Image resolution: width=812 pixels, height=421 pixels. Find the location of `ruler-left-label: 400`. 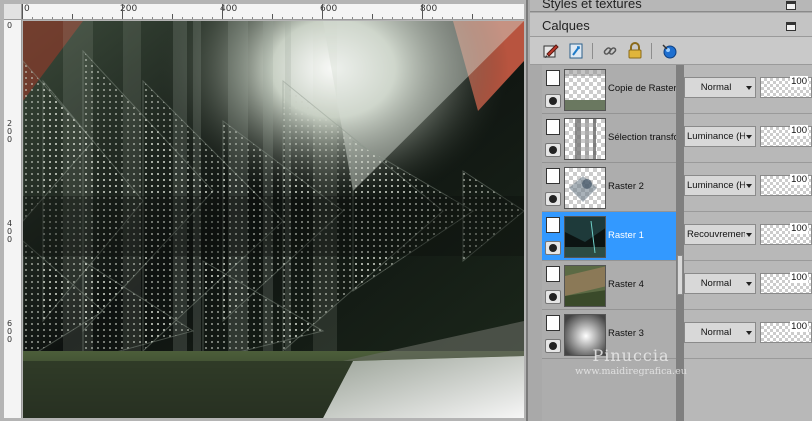

ruler-left-label: 400 is located at coordinates (10, 231).